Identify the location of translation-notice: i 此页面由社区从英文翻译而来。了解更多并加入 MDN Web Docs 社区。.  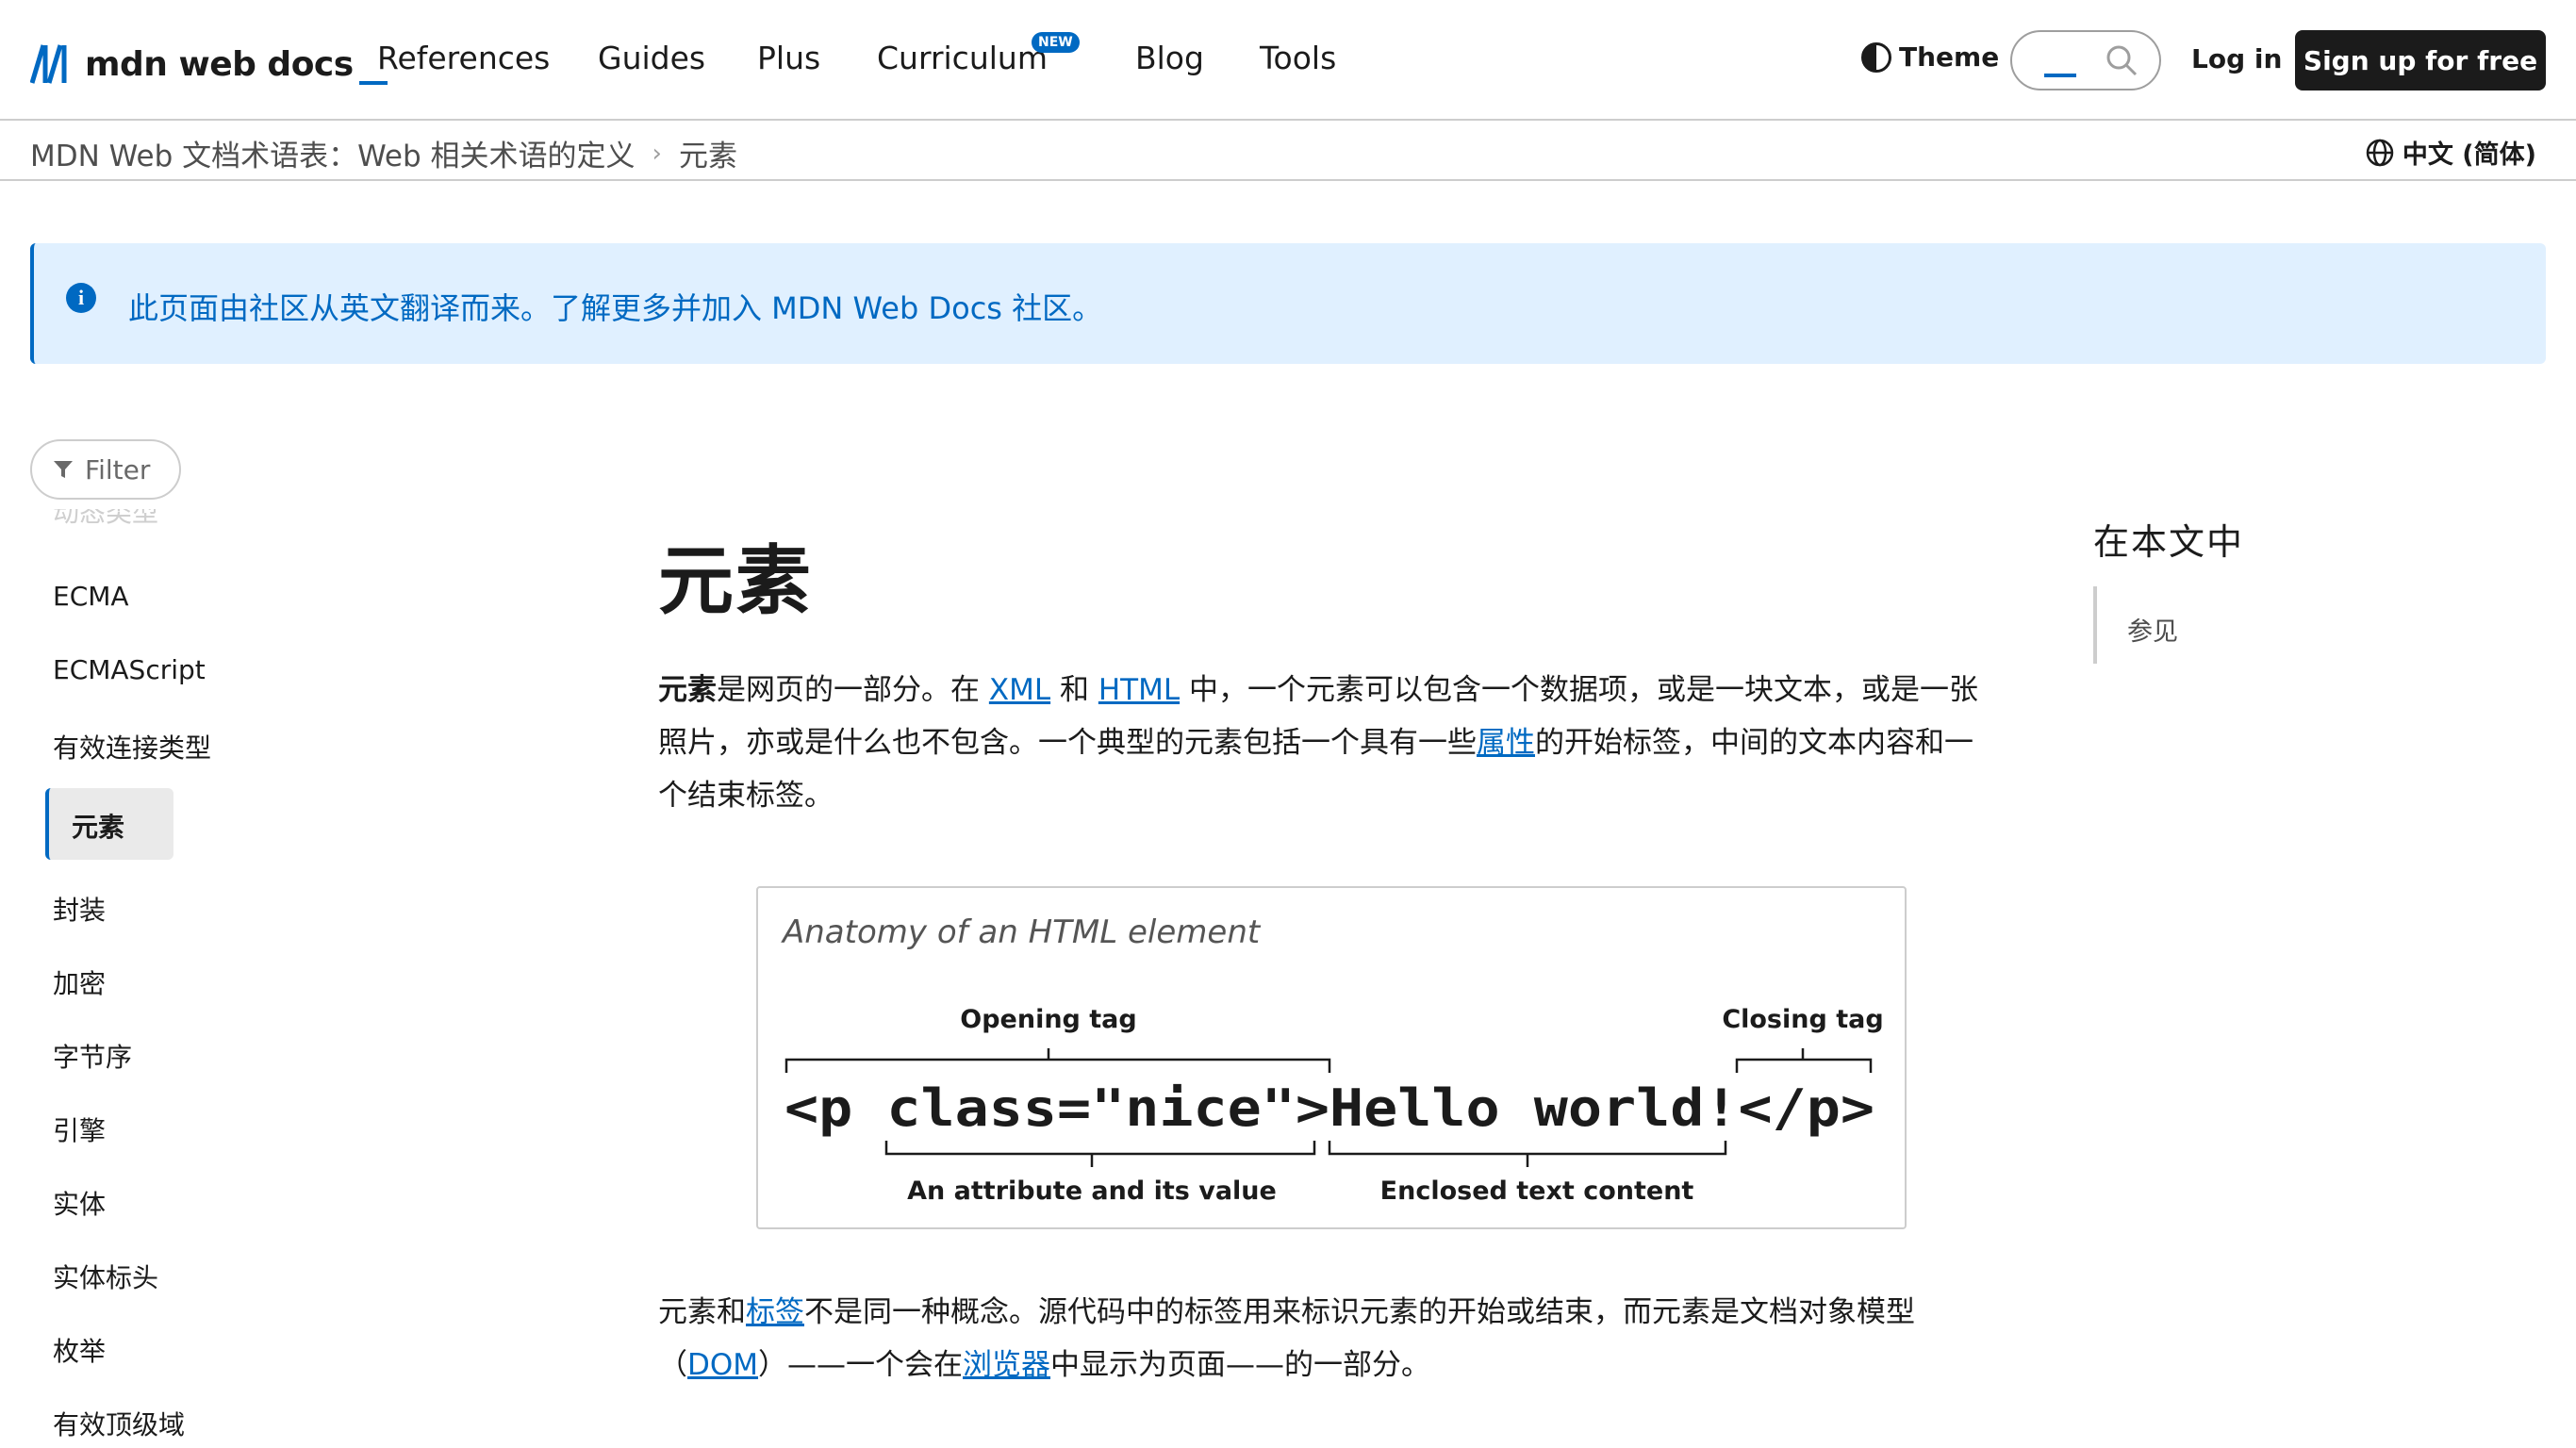
(1288, 303).